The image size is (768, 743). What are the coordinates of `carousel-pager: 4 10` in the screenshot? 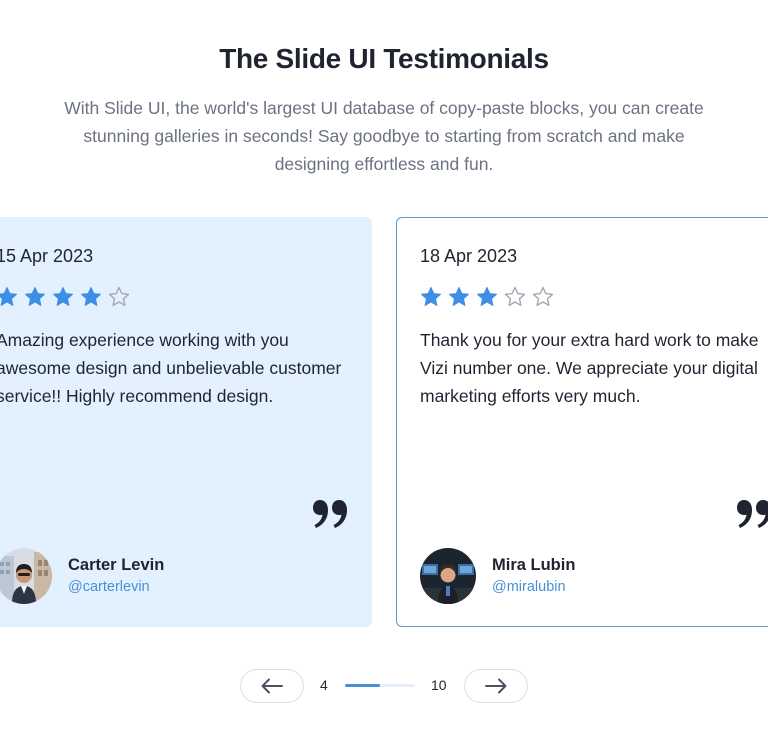 It's located at (384, 686).